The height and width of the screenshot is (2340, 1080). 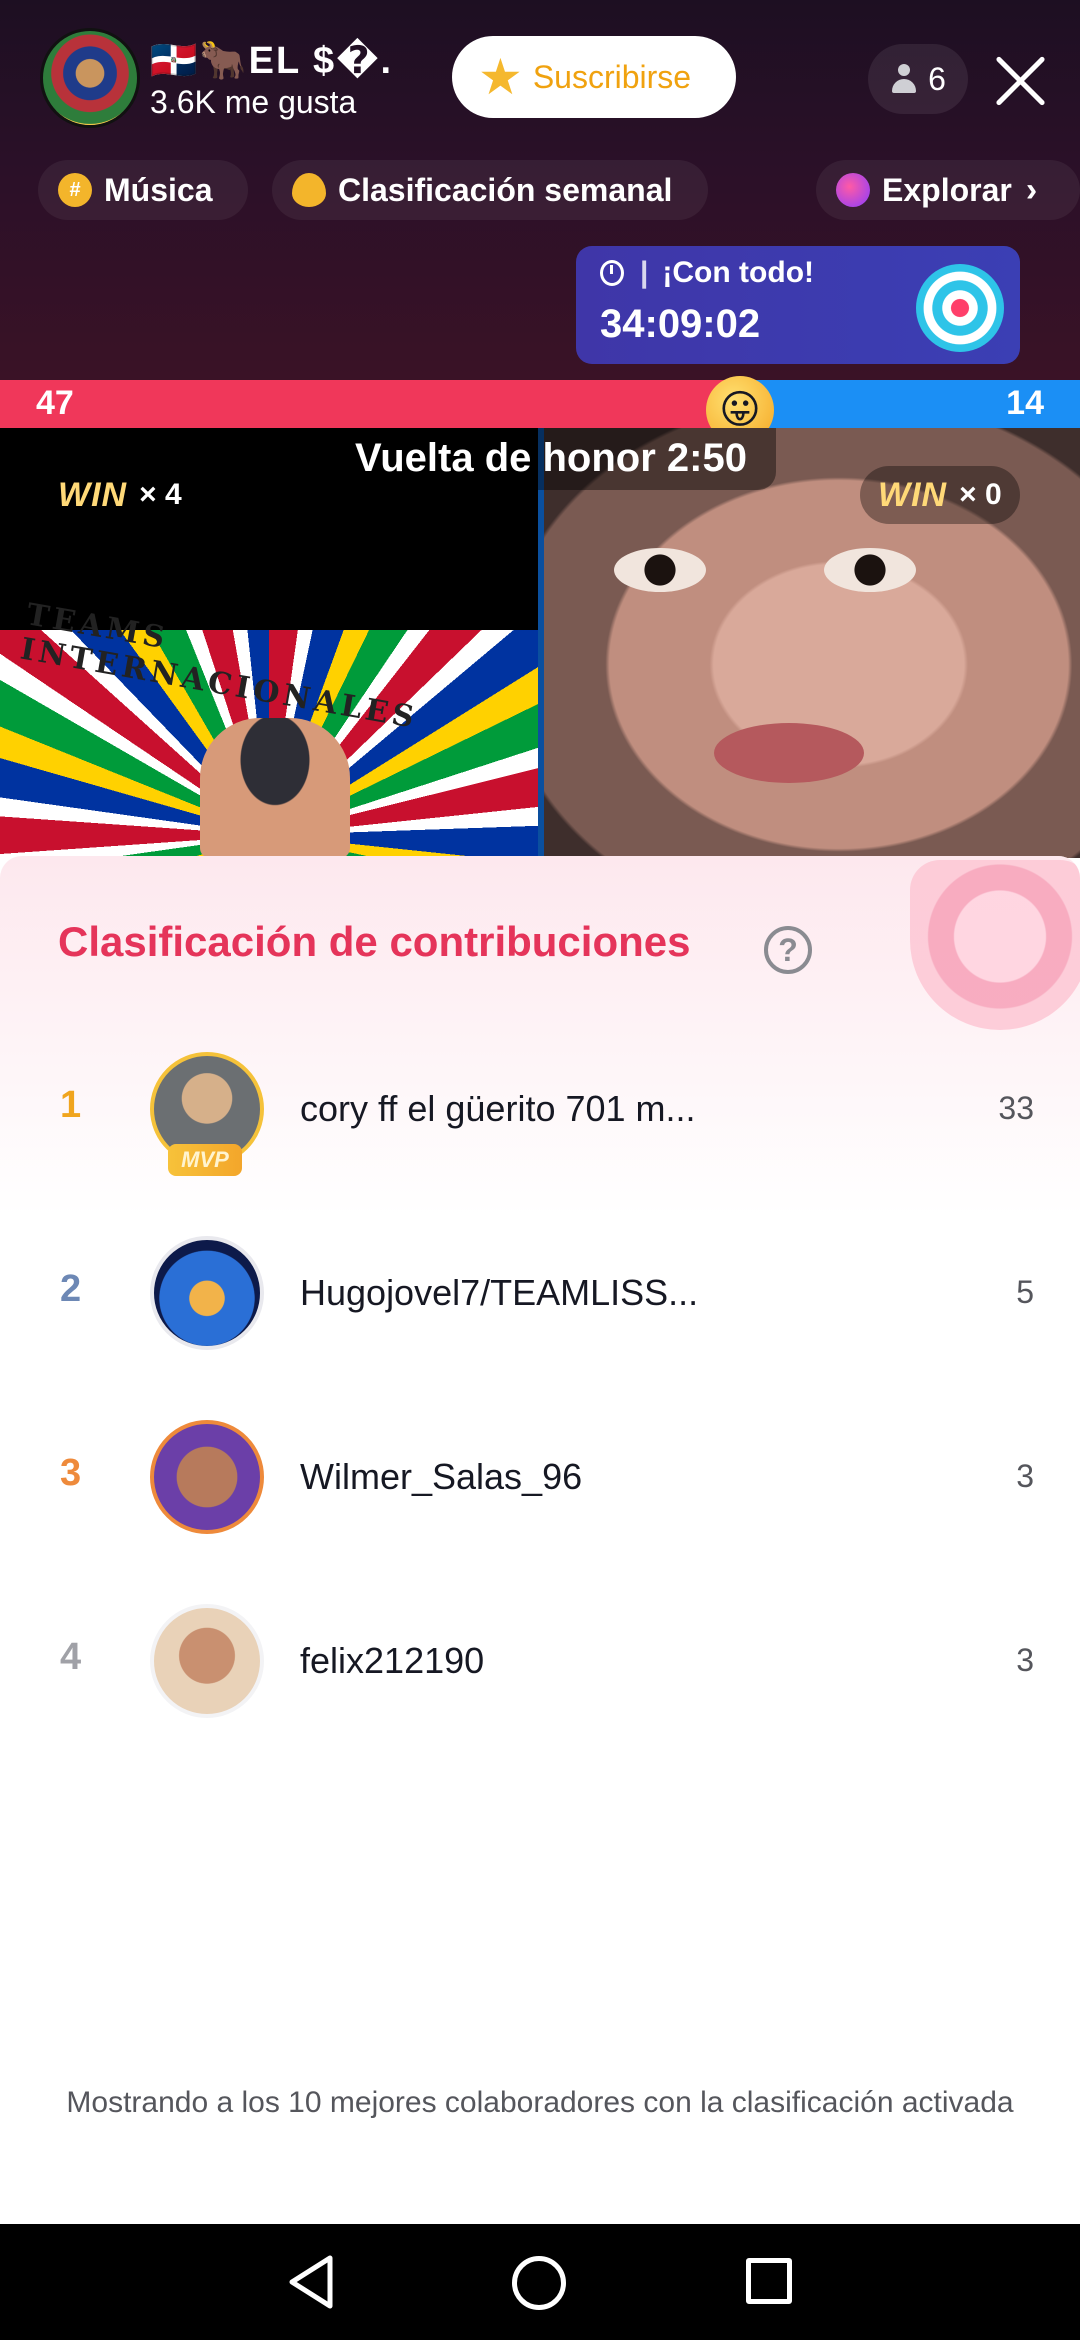 I want to click on host-avatar, so click(x=90, y=78).